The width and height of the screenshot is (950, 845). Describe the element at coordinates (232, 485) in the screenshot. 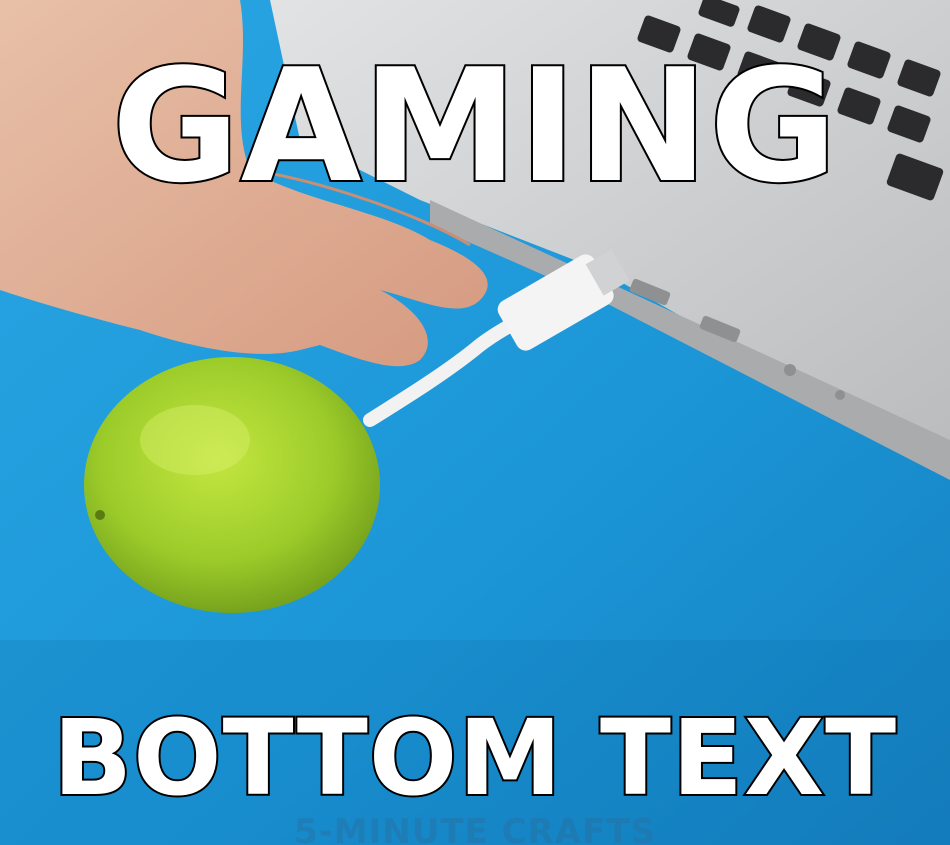

I see `lime` at that location.